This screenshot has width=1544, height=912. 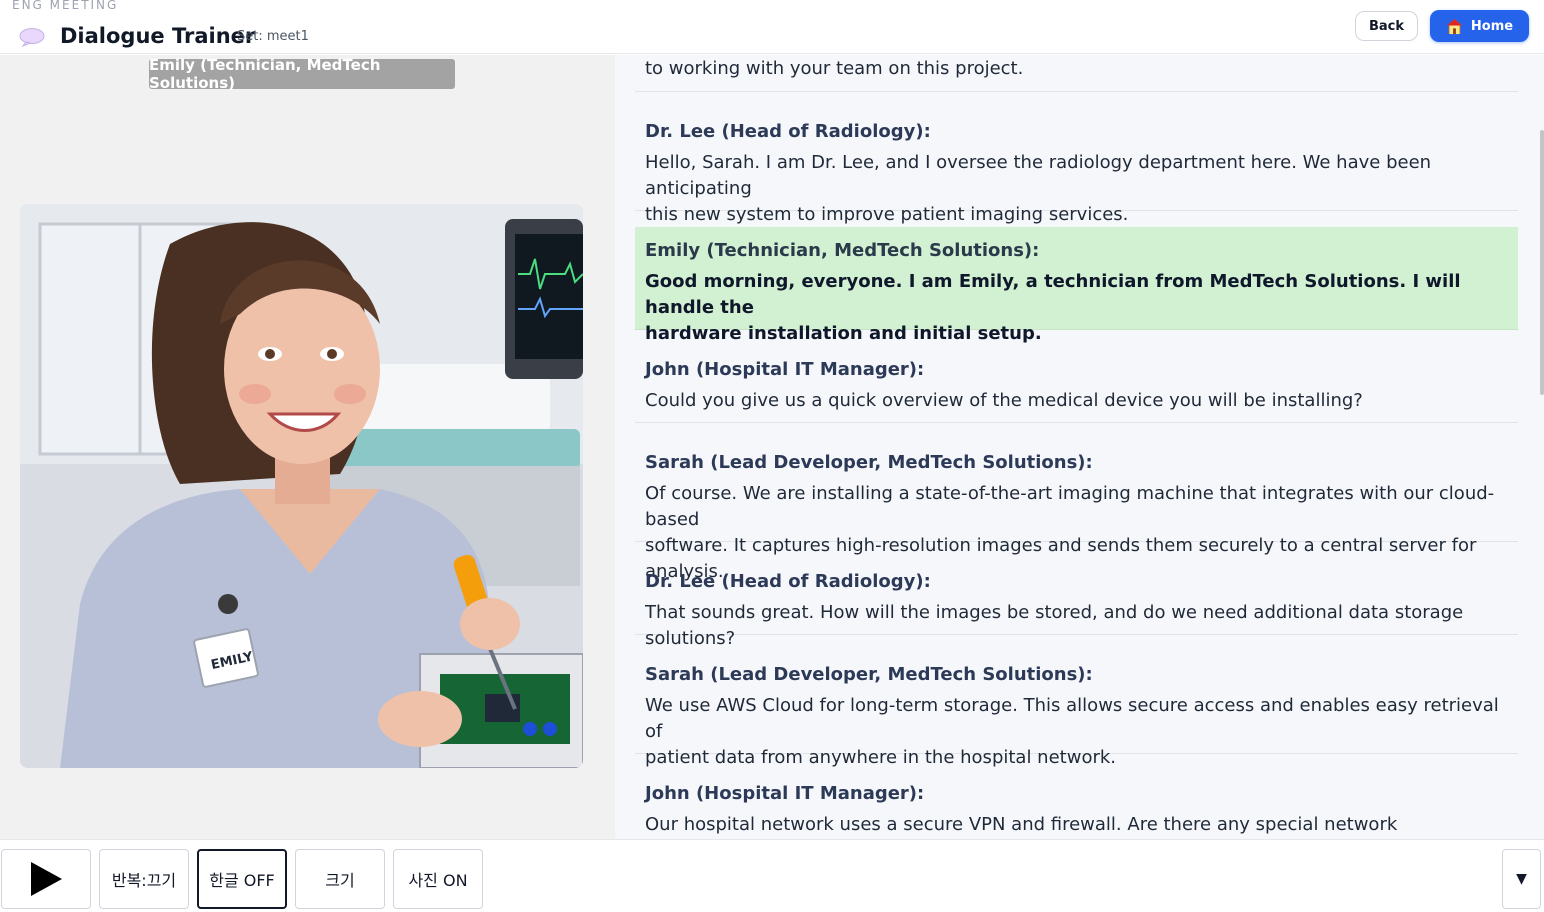 I want to click on set-label: Set: meet1, so click(x=273, y=36).